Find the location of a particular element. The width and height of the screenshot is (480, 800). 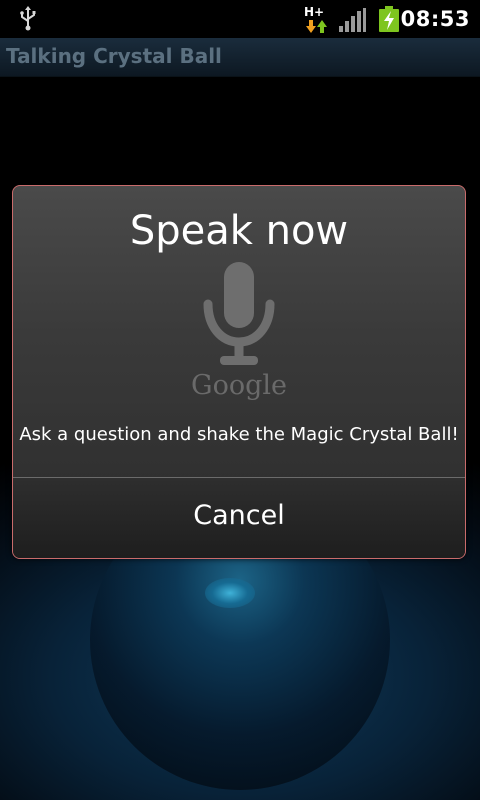

battery-charging-icon is located at coordinates (389, 19).